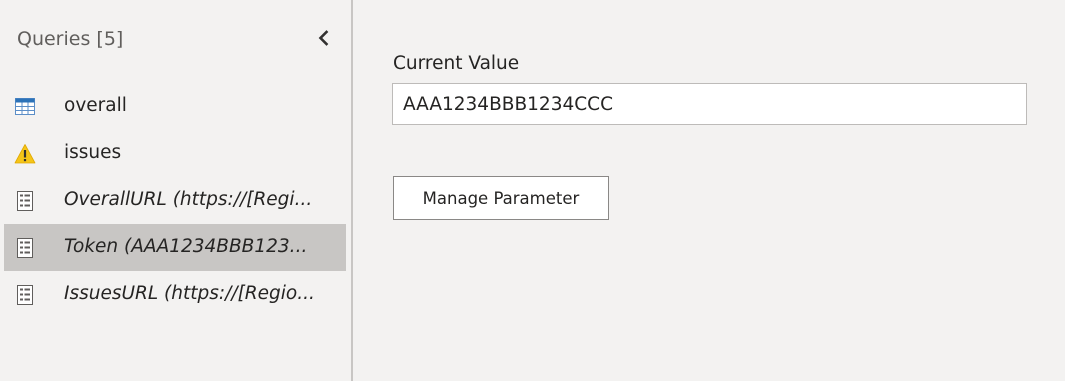 This screenshot has width=1065, height=381. Describe the element at coordinates (709, 104) in the screenshot. I see `current-value-input` at that location.